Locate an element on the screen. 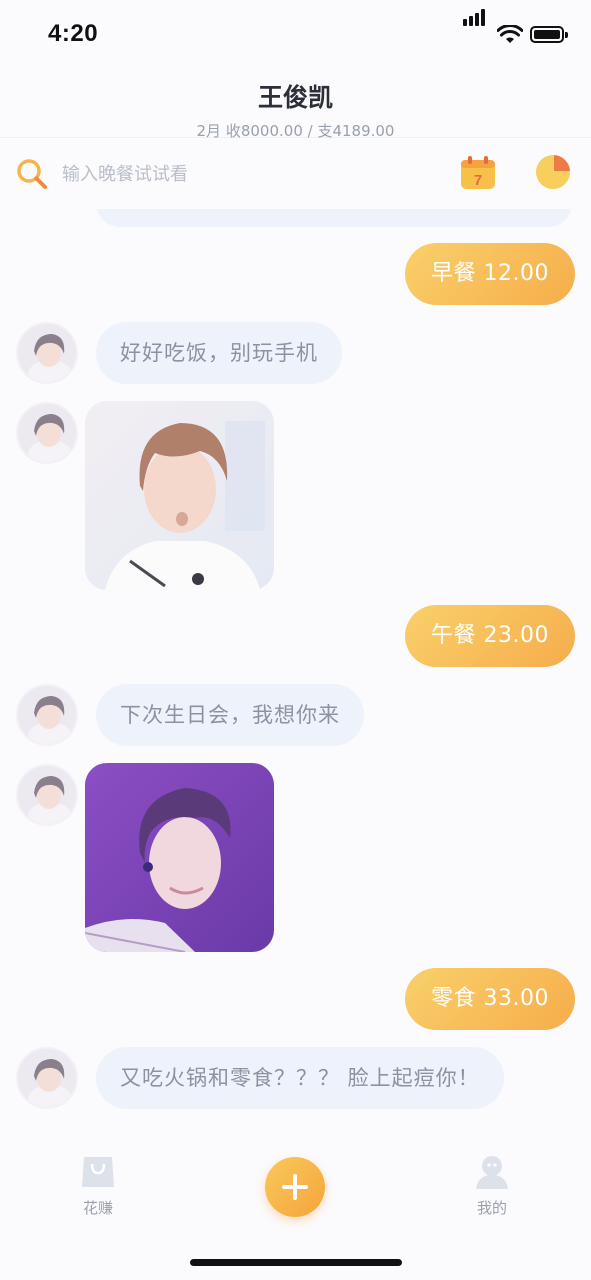 Image resolution: width=591 pixels, height=1280 pixels. message-bubble-partial is located at coordinates (334, 218).